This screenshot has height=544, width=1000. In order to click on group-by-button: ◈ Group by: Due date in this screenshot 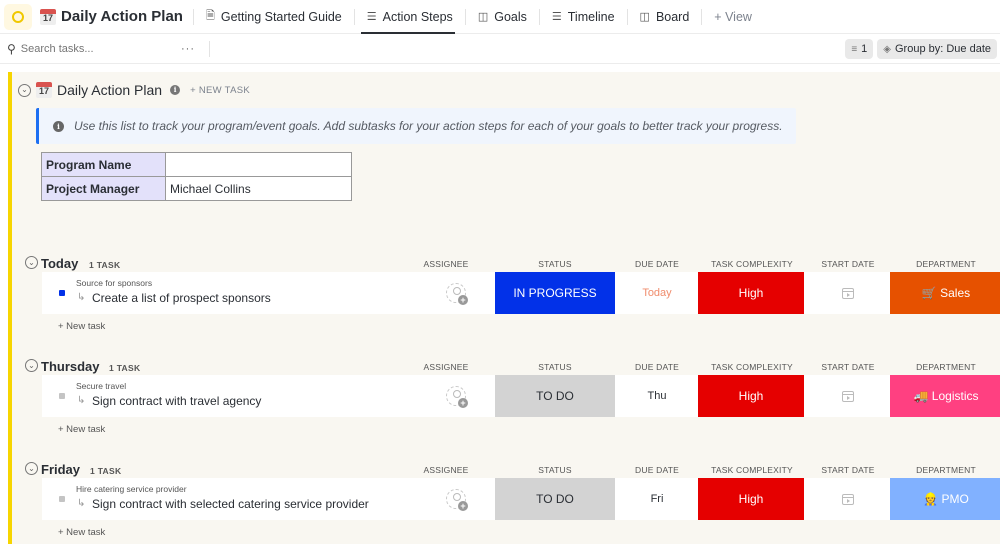, I will do `click(937, 49)`.